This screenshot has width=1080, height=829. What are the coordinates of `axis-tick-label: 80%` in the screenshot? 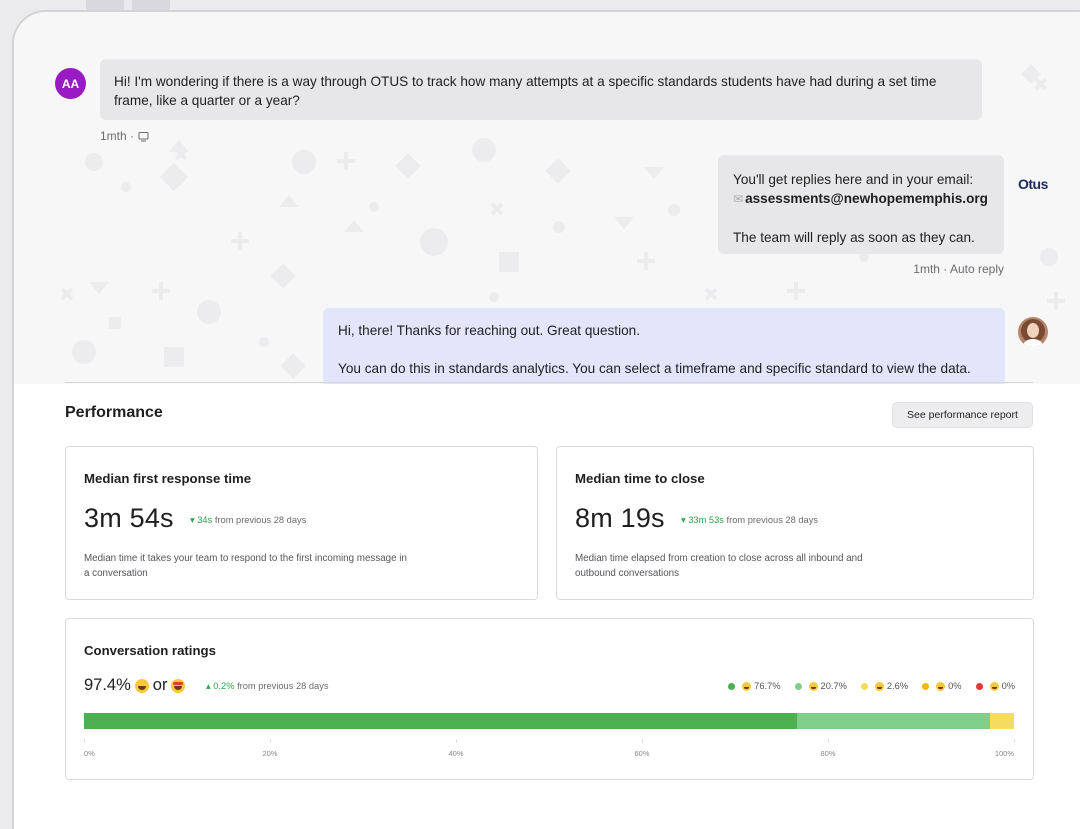 It's located at (828, 753).